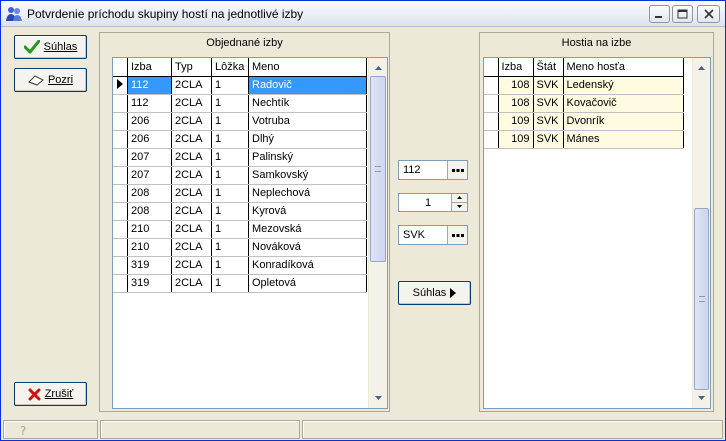 This screenshot has height=441, width=726. I want to click on table-row: 112 2CLA 1 Radovič, so click(240, 85).